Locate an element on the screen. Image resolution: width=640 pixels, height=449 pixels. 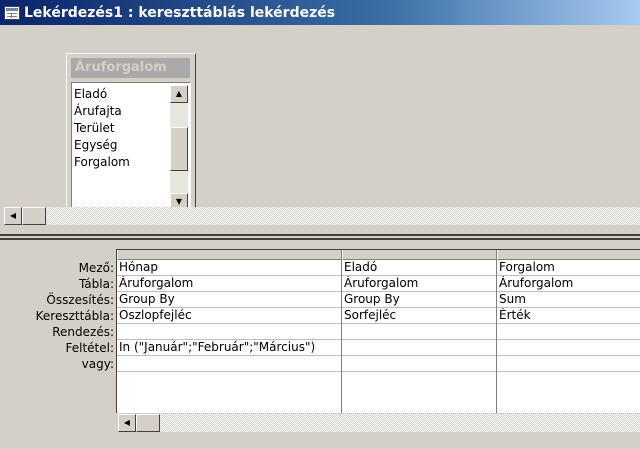
field-list-item: Eladó is located at coordinates (102, 94).